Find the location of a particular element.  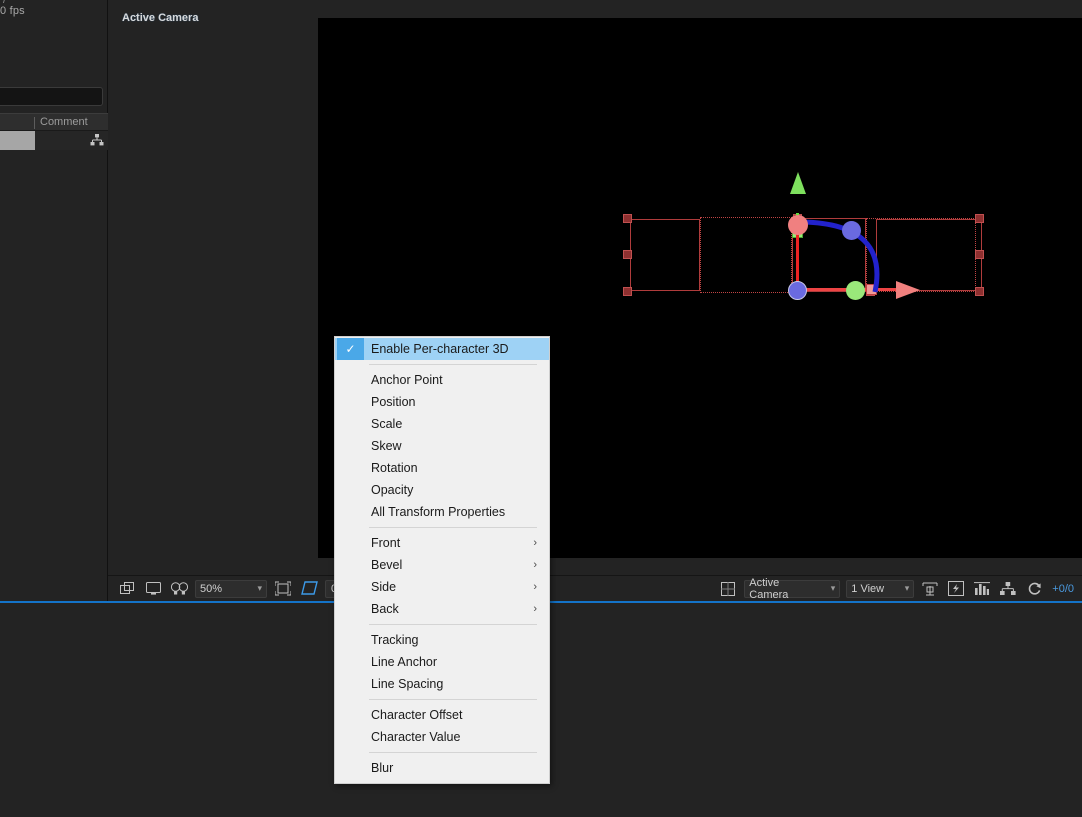

menu-item-label: Enable Per-character 3D is located at coordinates (440, 349).